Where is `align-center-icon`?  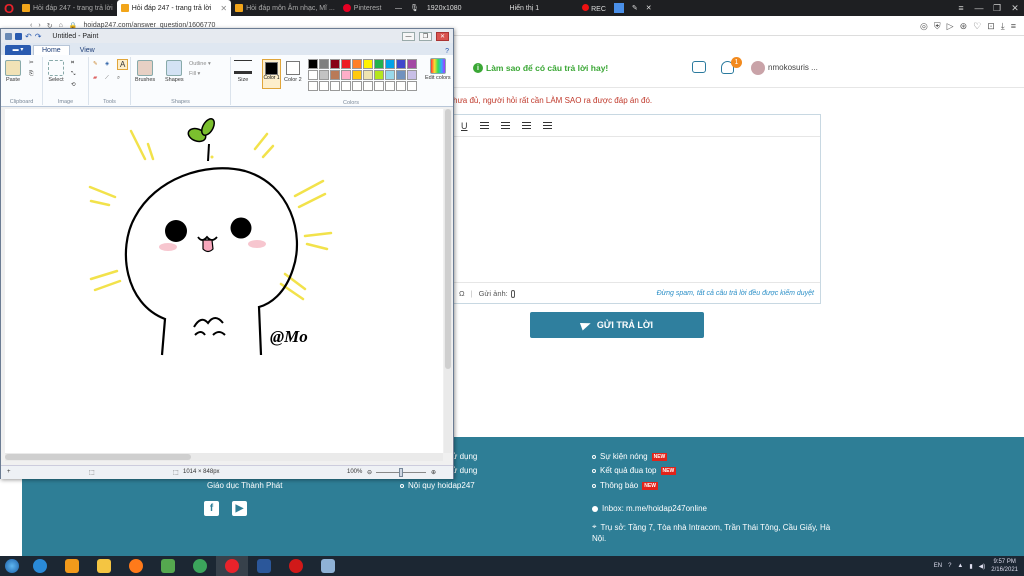 align-center-icon is located at coordinates (505, 125).